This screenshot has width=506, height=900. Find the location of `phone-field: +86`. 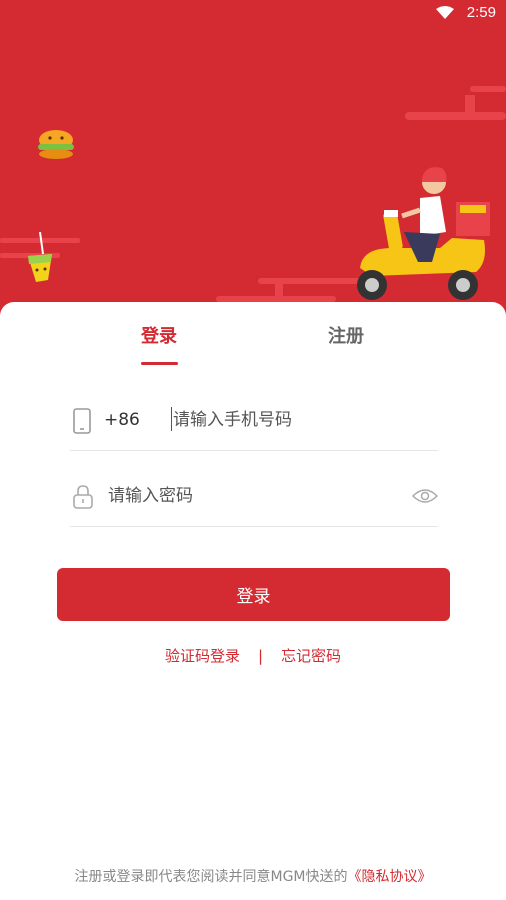

phone-field: +86 is located at coordinates (254, 420).